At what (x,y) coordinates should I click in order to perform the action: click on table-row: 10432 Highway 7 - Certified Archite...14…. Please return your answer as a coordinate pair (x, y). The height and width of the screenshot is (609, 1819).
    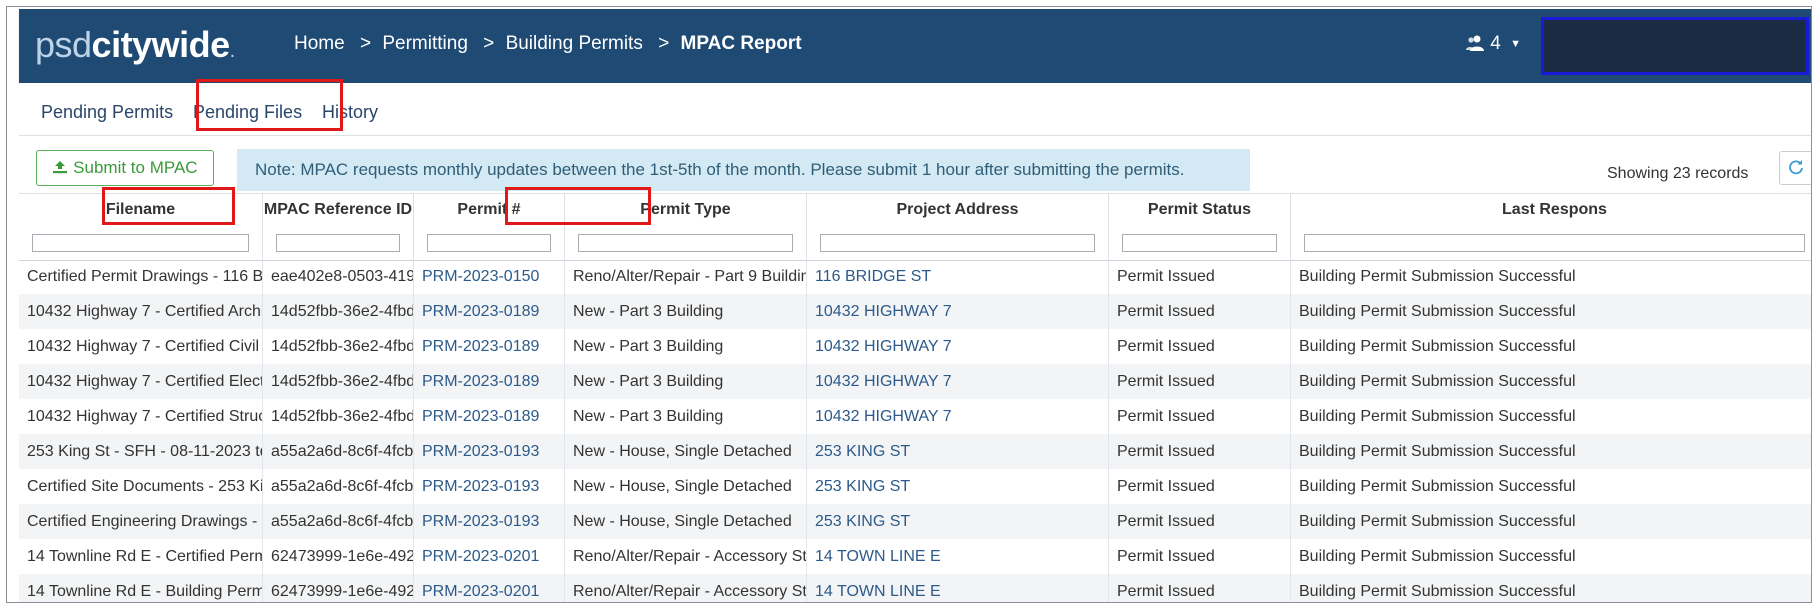
    Looking at the image, I should click on (915, 311).